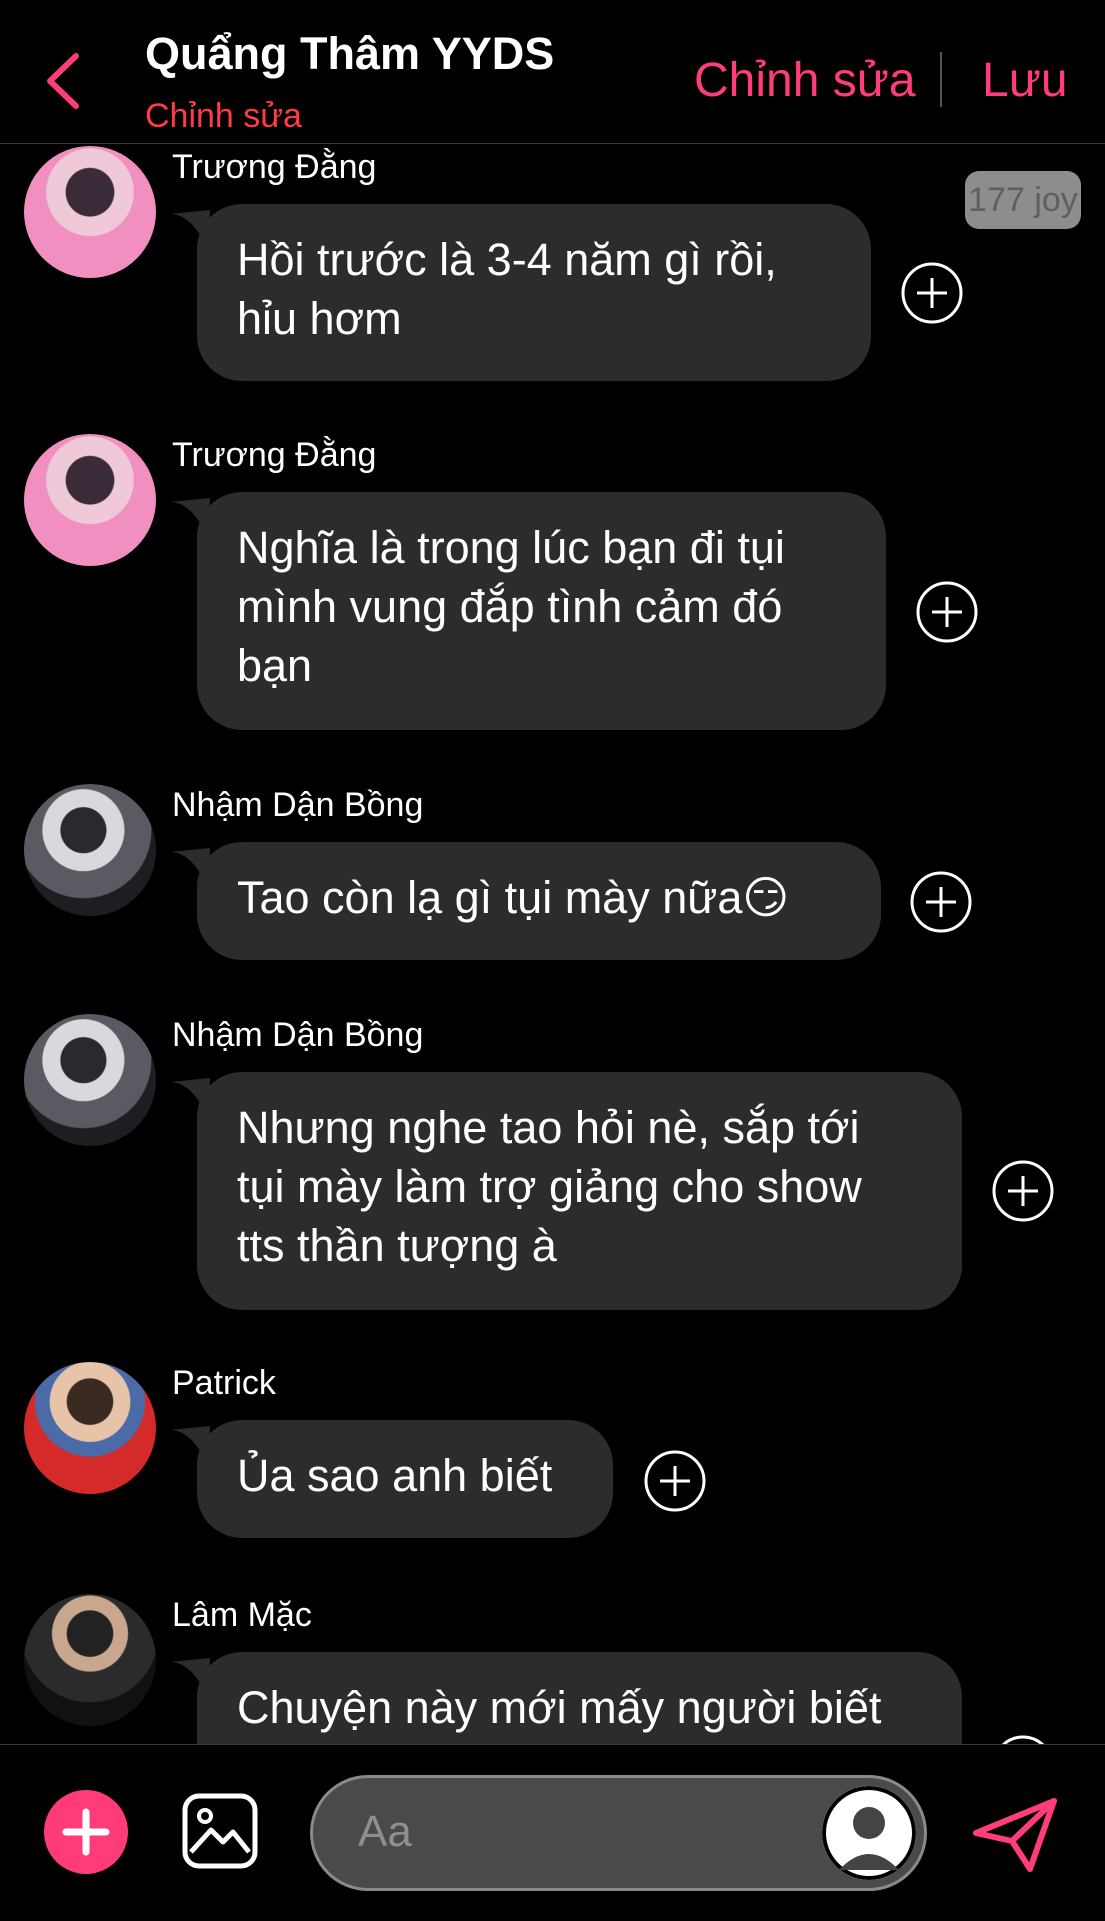 The image size is (1105, 1921). Describe the element at coordinates (220, 1831) in the screenshot. I see `image-gallery-icon` at that location.